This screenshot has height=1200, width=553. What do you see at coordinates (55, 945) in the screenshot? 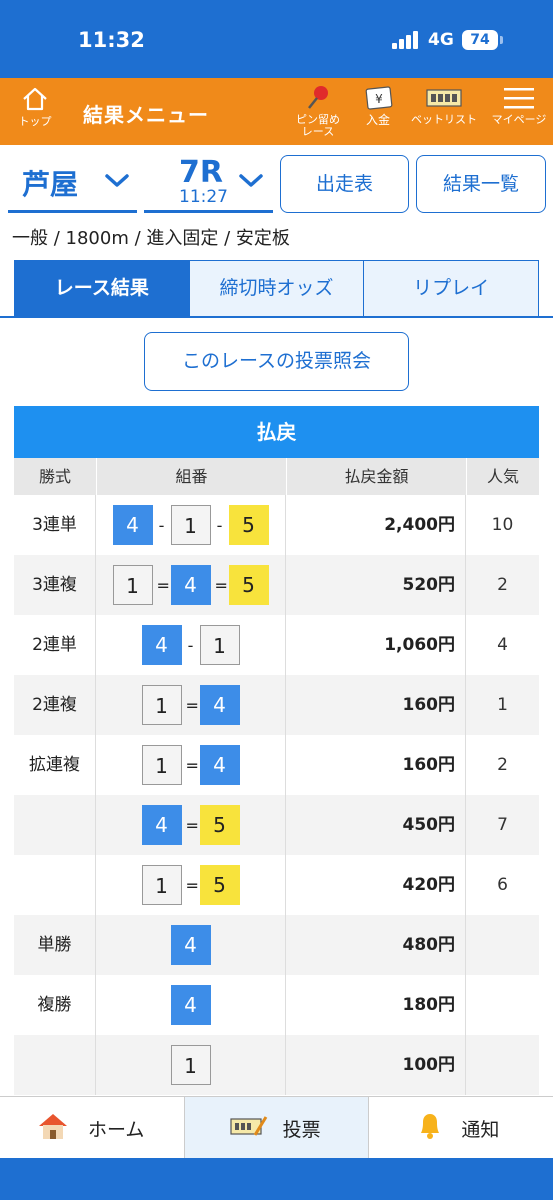
I see `row-bet-type: 単勝` at bounding box center [55, 945].